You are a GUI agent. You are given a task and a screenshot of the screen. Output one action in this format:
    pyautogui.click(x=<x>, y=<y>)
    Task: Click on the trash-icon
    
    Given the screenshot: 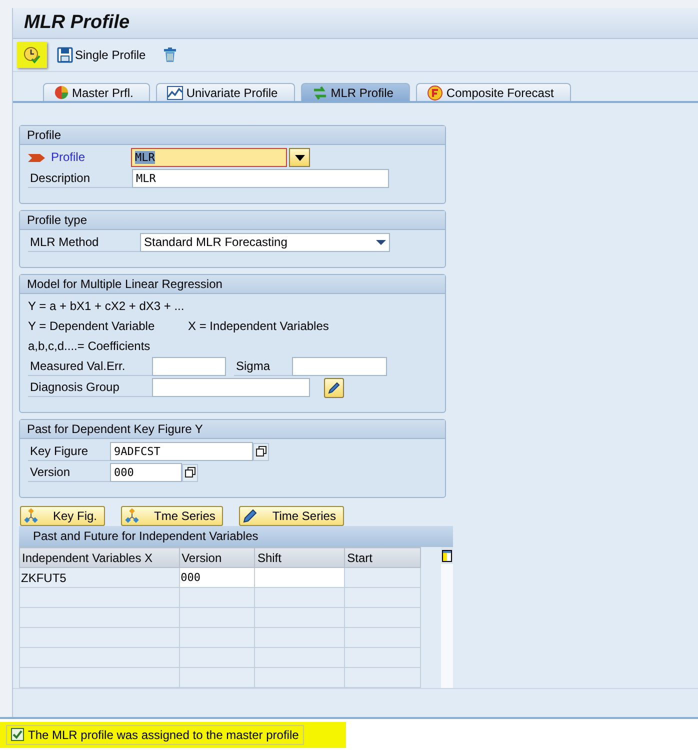 What is the action you would take?
    pyautogui.click(x=170, y=55)
    